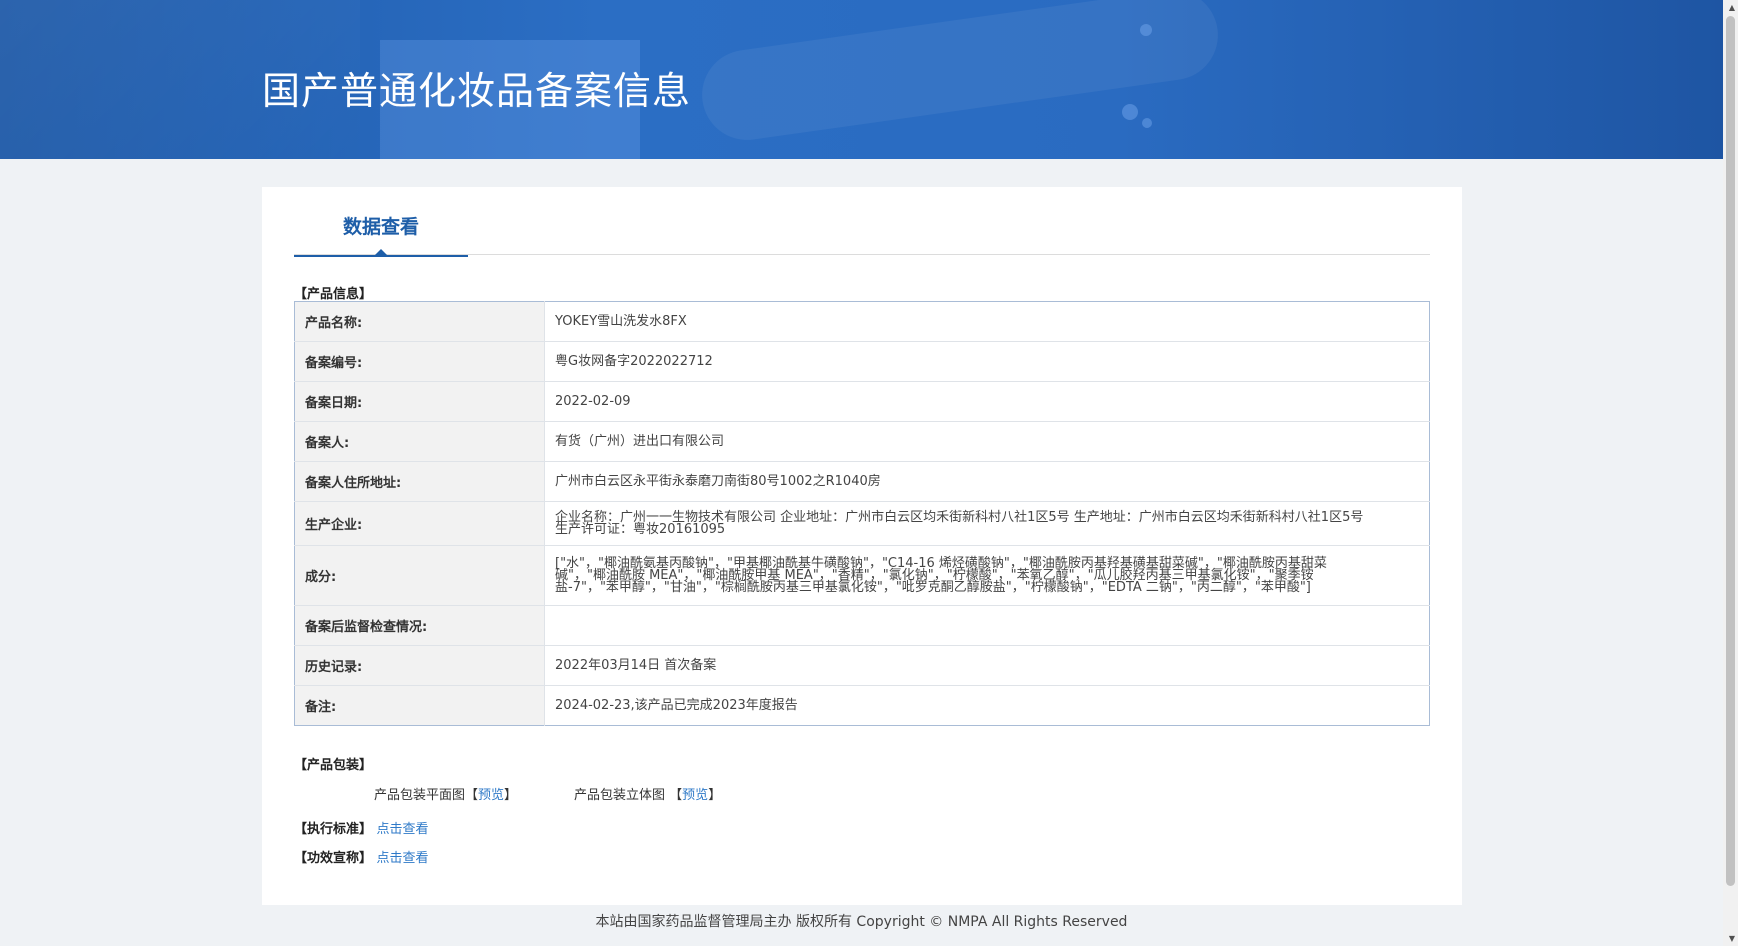 This screenshot has height=946, width=1738. I want to click on package-3d-item: 产品包装立体图 【预览】, so click(647, 793).